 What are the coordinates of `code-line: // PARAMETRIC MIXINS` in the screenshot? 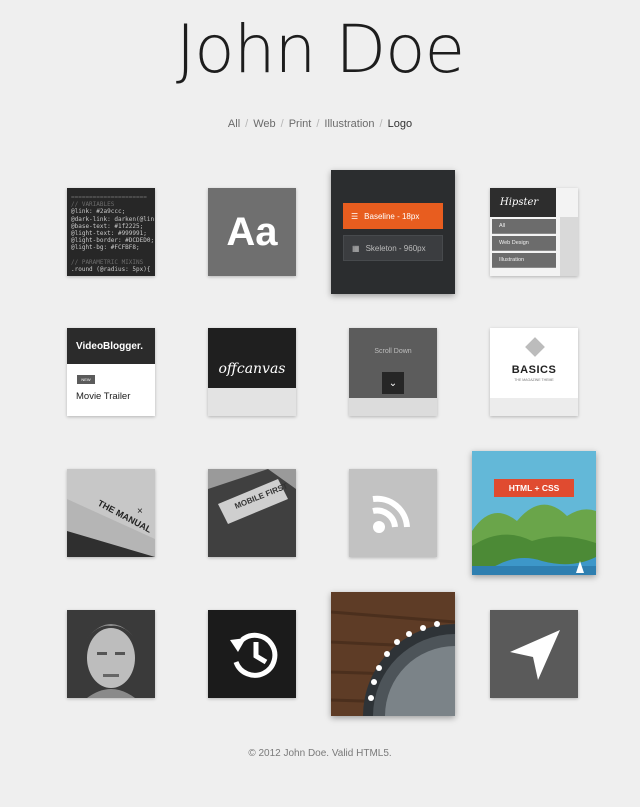 It's located at (107, 262).